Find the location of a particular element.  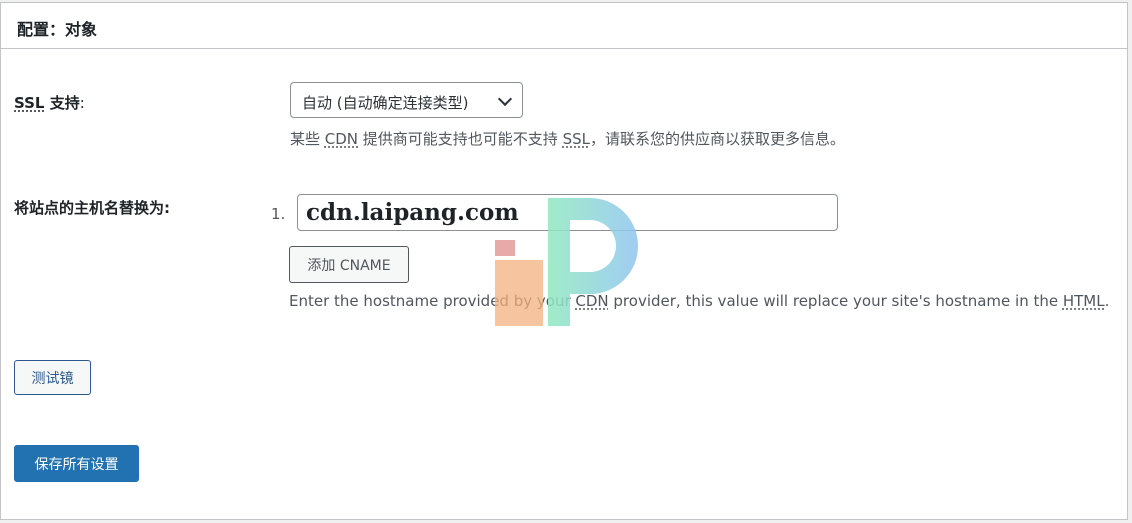

ssl-support-label: SSL 支持: is located at coordinates (49, 102).